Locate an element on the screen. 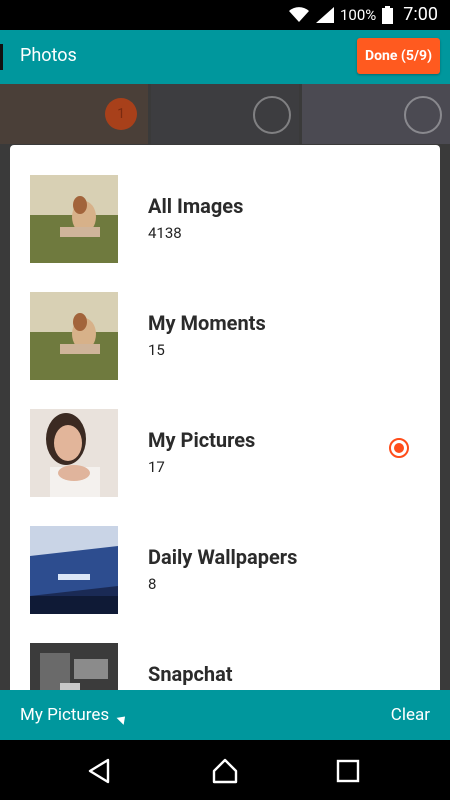 This screenshot has height=800, width=450. album-item-all-images: All Images 4138 is located at coordinates (225, 204).